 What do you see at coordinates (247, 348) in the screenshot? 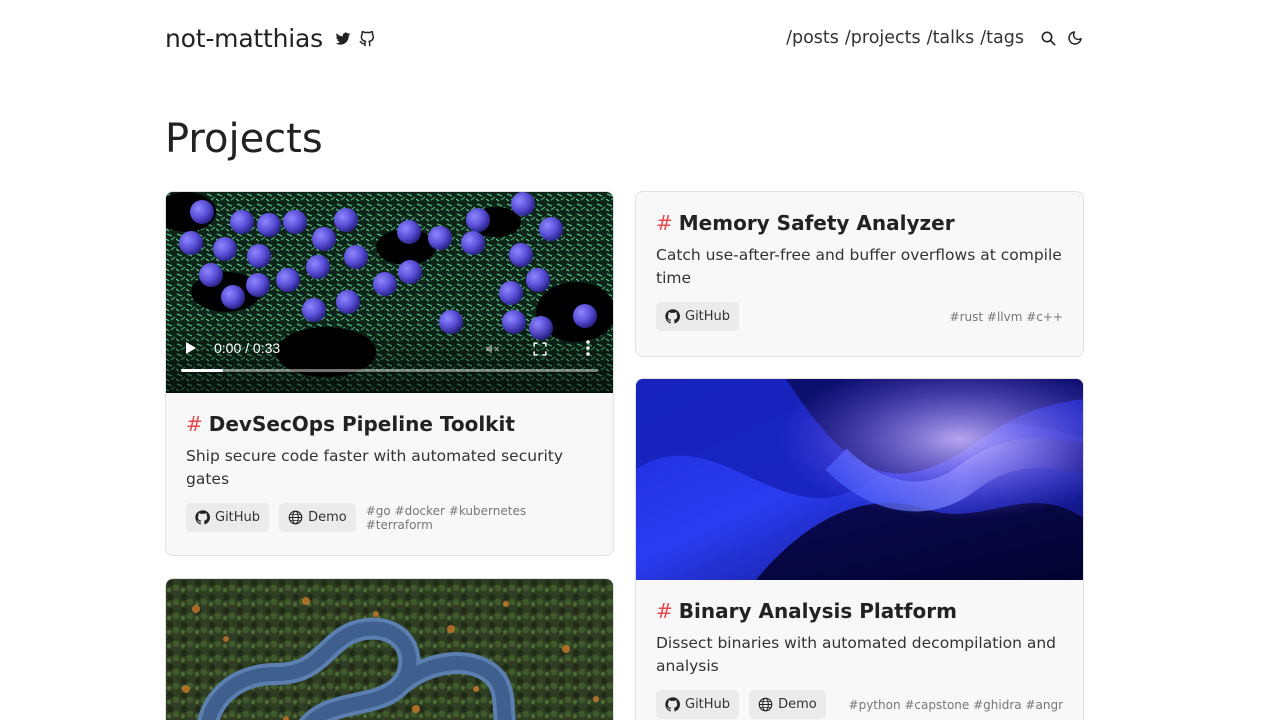
I see `video-time: 0:00 / 0:33` at bounding box center [247, 348].